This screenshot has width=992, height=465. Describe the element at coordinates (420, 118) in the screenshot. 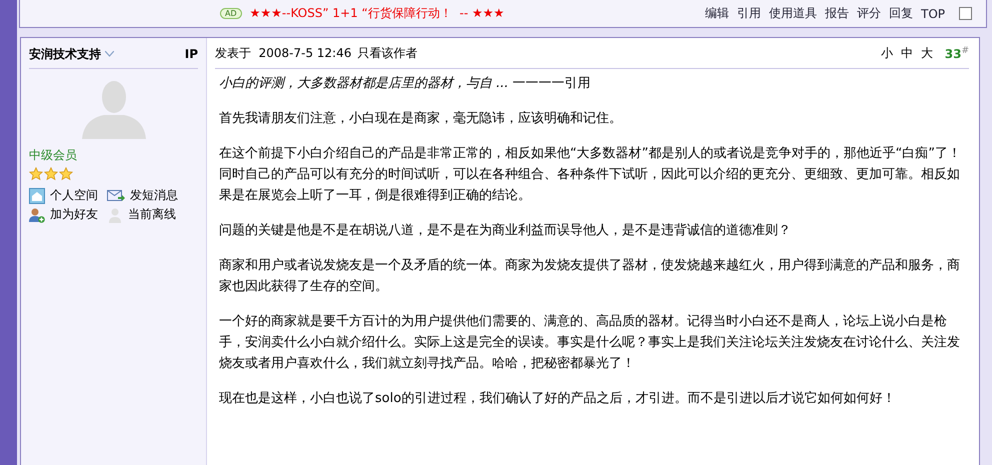

I see `paragraph-text: 首先我请朋友们注意，小白现在是商家，毫无隐讳，应该明确和记住。` at that location.